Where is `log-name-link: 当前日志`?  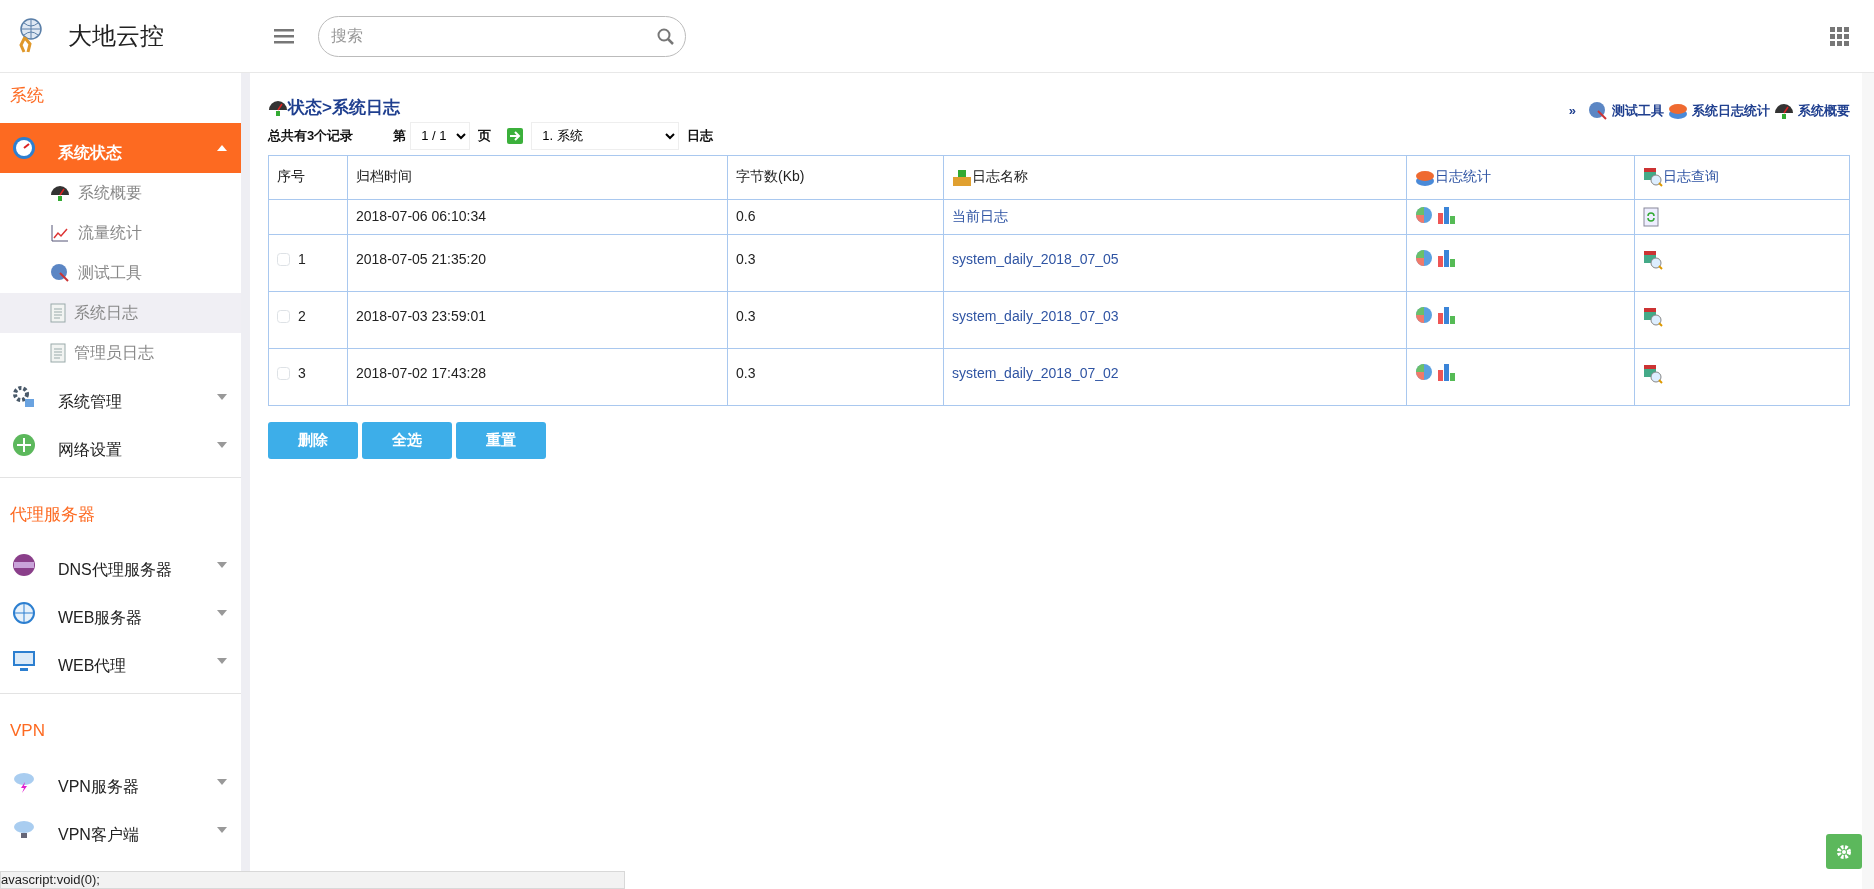 log-name-link: 当前日志 is located at coordinates (980, 215).